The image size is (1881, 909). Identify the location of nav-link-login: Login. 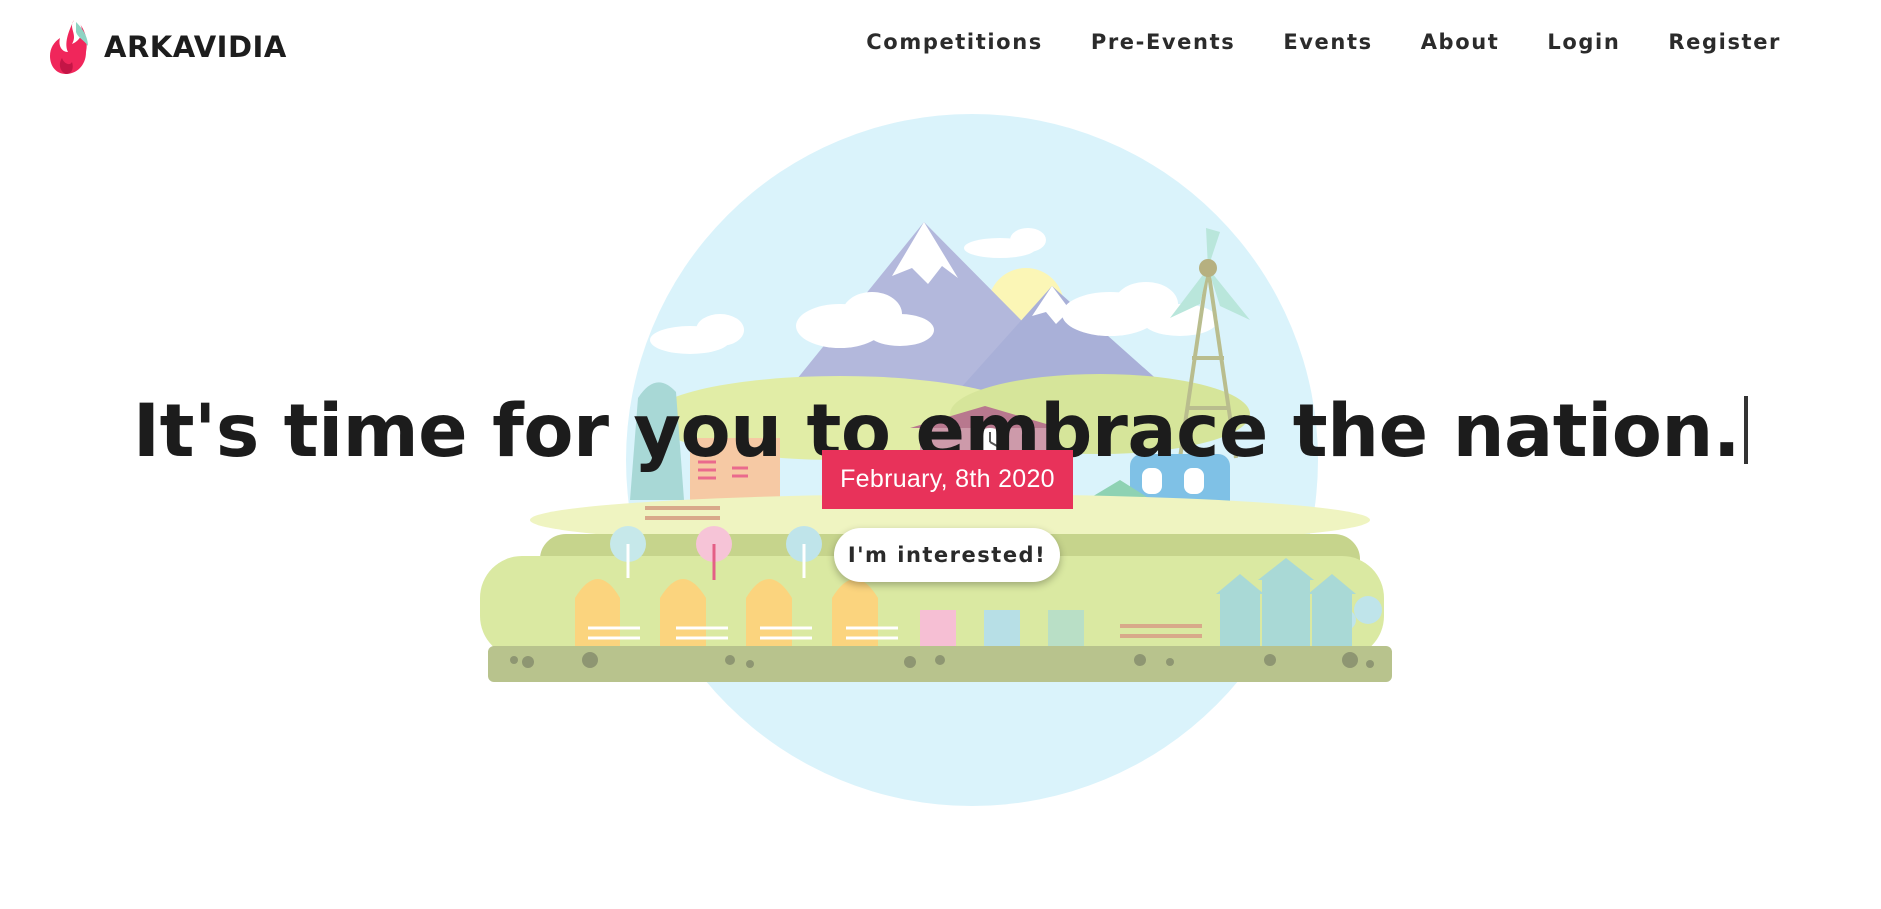
(1583, 42).